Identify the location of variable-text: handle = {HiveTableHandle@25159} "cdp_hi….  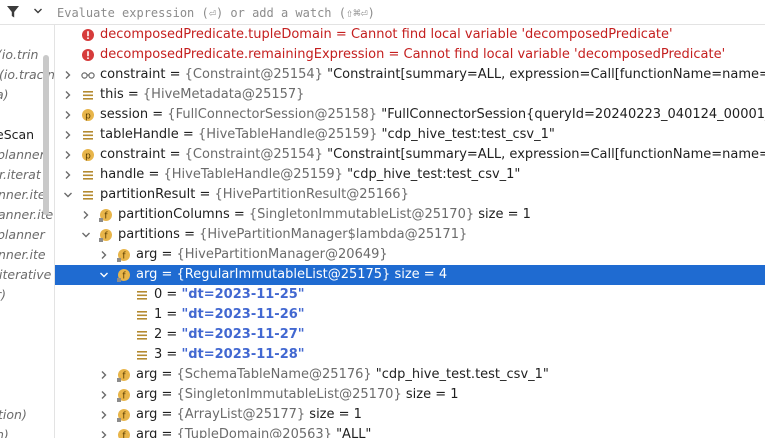
(310, 175).